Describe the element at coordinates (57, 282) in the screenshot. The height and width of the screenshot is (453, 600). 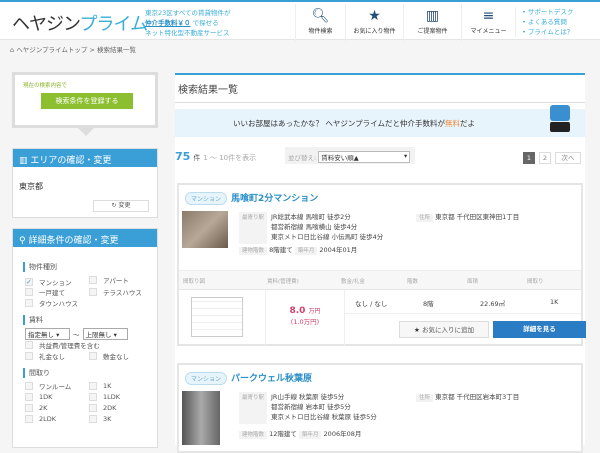
I see `checkbox-mansion: ✓ マンション` at that location.